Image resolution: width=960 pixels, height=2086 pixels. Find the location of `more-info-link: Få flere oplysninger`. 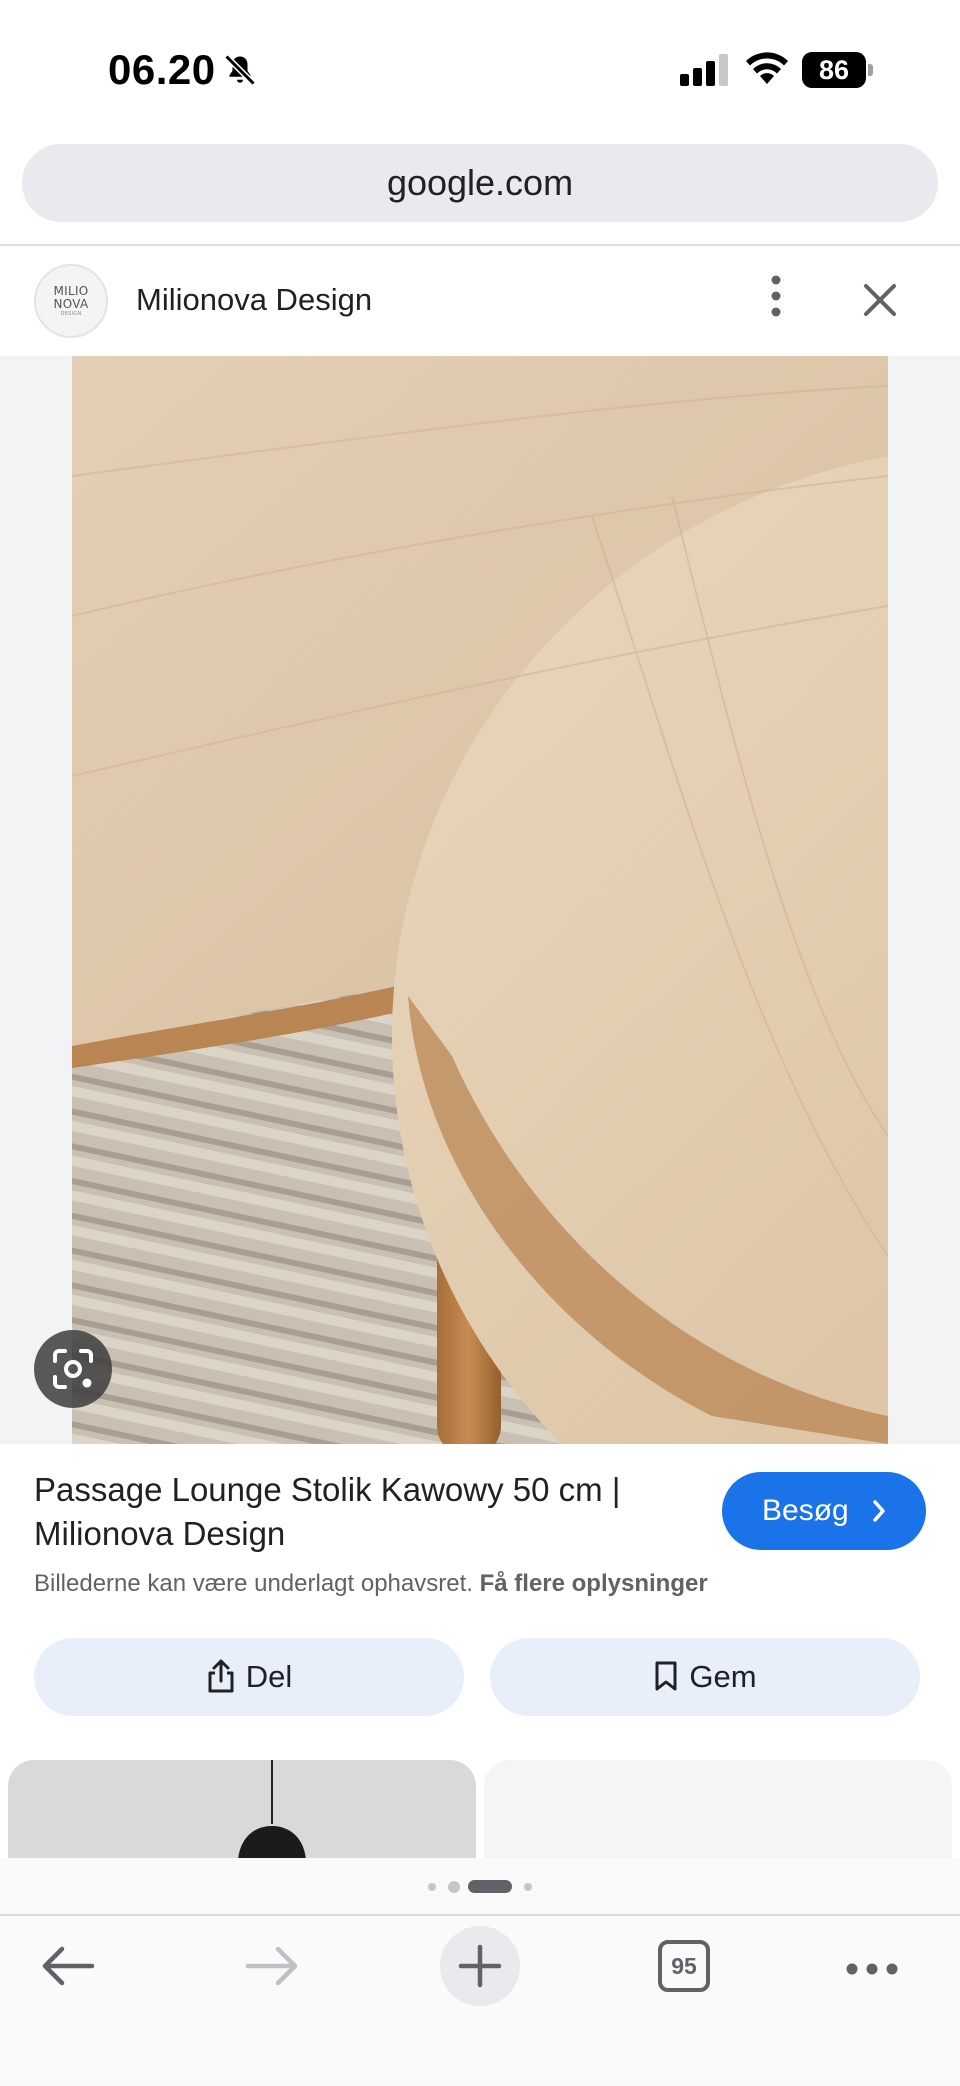

more-info-link: Få flere oplysninger is located at coordinates (594, 1583).